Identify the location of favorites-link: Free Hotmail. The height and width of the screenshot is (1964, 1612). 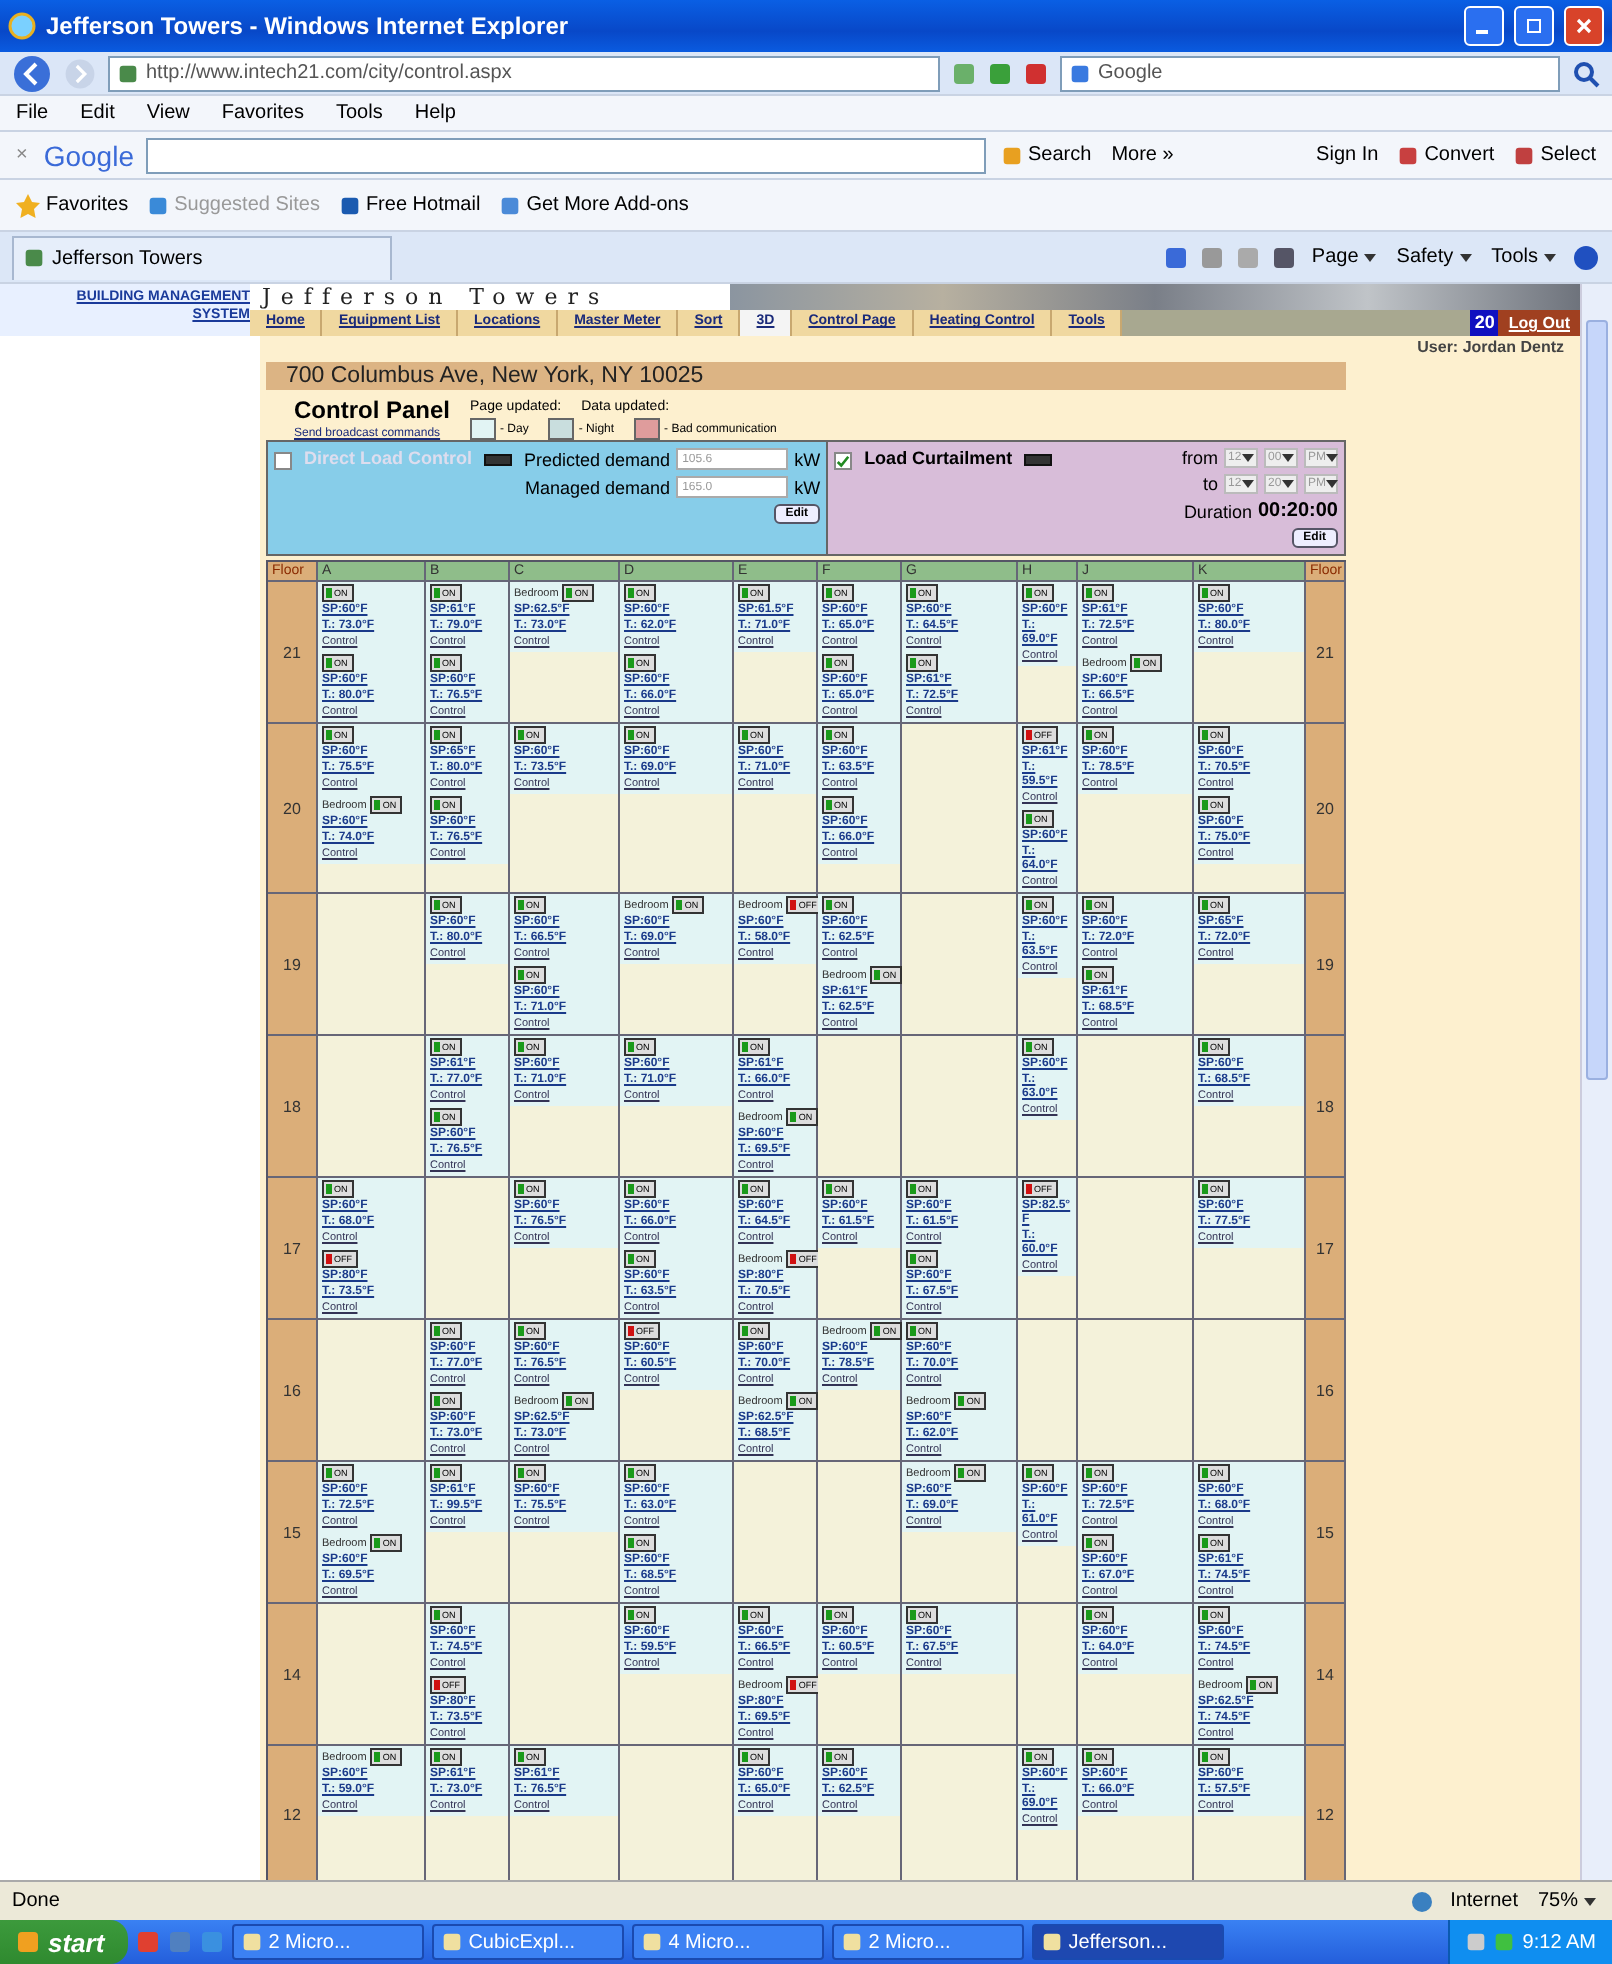
(410, 205).